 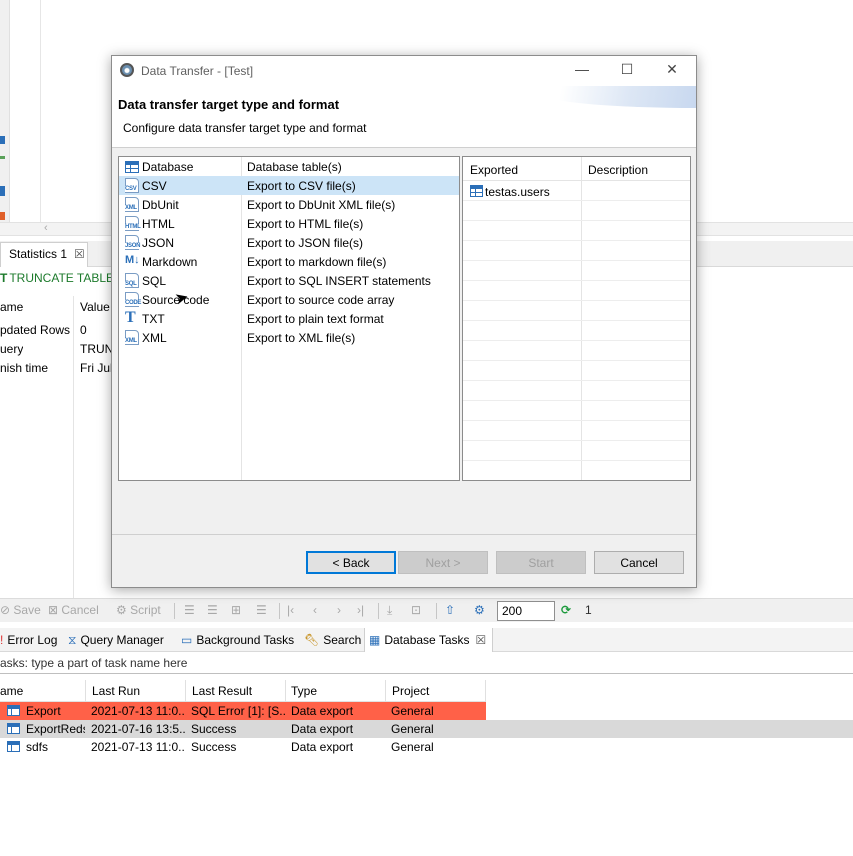 I want to click on code-file-icon: CODE, so click(x=133, y=299).